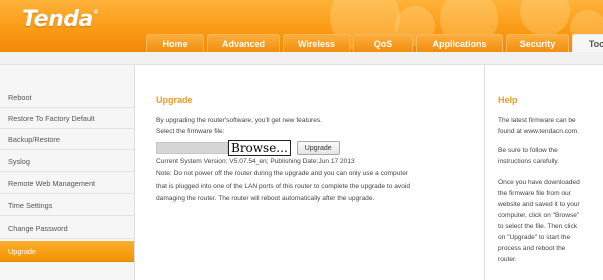 Image resolution: width=603 pixels, height=280 pixels. What do you see at coordinates (52, 183) in the screenshot?
I see `sidebar-item-label: Remote Web Management` at bounding box center [52, 183].